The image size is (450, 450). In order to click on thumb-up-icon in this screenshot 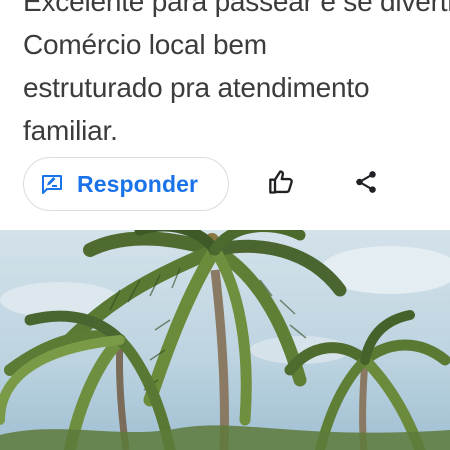, I will do `click(282, 184)`.